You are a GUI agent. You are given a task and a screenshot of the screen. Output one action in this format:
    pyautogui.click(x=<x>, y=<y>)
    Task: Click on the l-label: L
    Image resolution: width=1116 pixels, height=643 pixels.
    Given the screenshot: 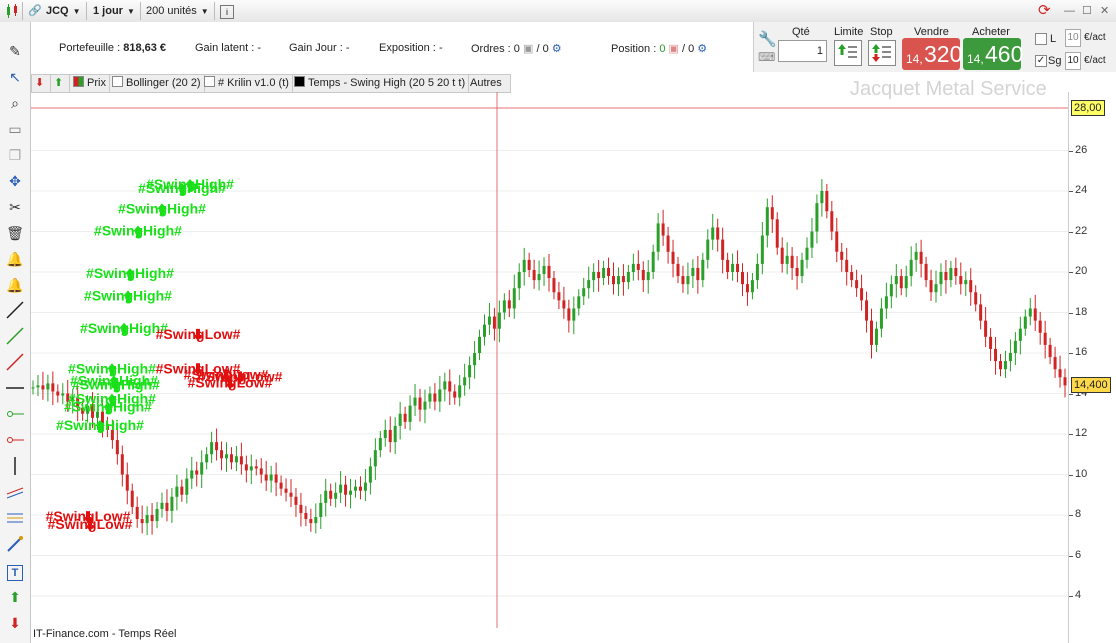 What is the action you would take?
    pyautogui.click(x=1053, y=39)
    